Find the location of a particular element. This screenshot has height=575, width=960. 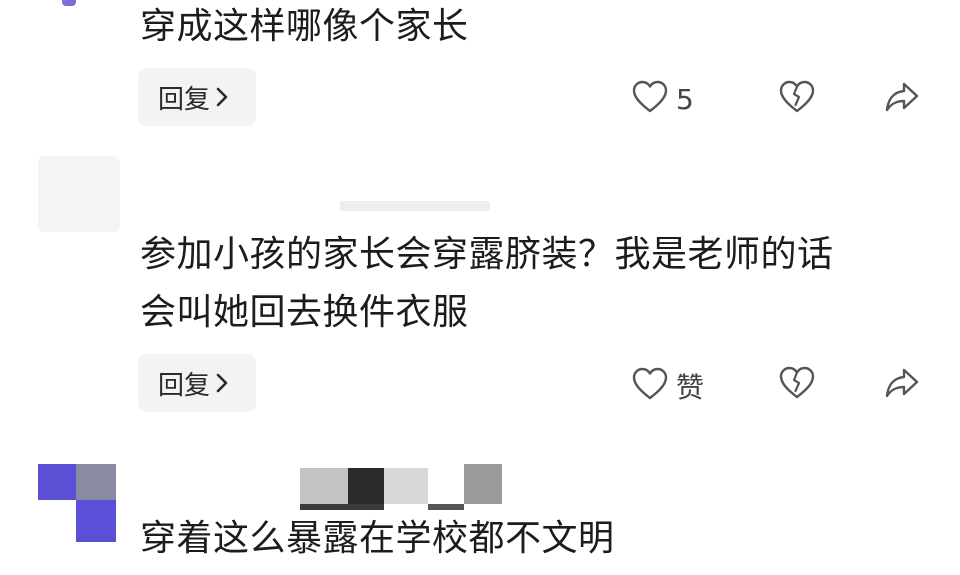

comment-text-line2: 会叫她回去换件衣服 is located at coordinates (304, 312).